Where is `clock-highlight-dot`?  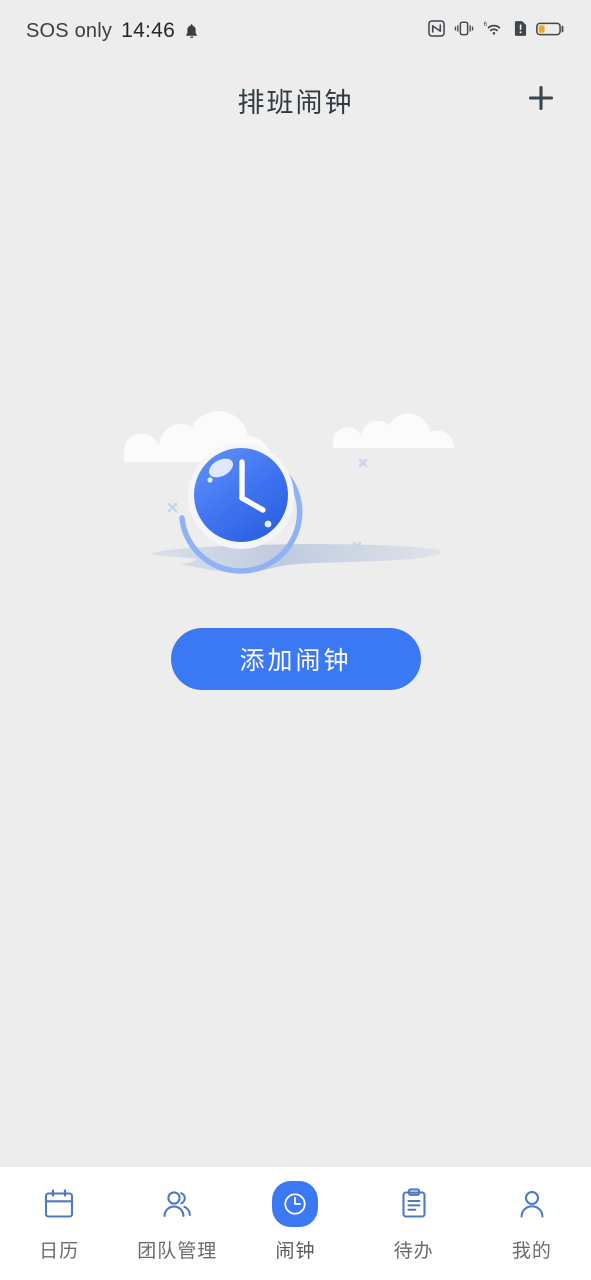 clock-highlight-dot is located at coordinates (209, 480).